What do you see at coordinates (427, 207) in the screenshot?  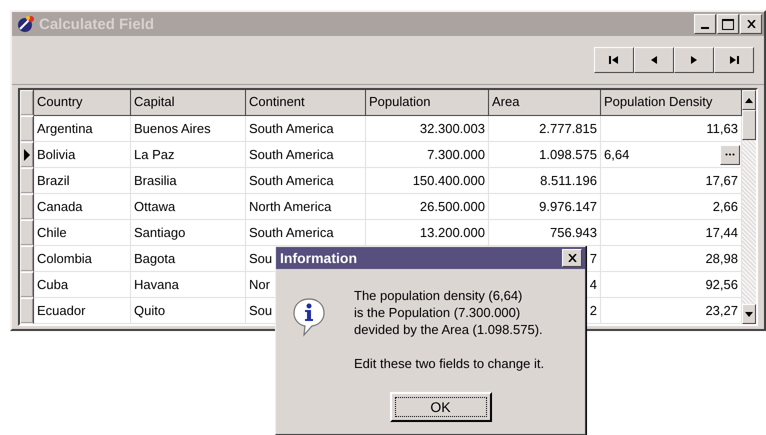 I see `table-cell: 26.500.000` at bounding box center [427, 207].